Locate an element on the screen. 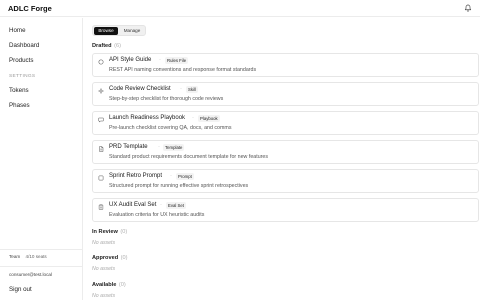  asset-name: PRD Template is located at coordinates (128, 147).